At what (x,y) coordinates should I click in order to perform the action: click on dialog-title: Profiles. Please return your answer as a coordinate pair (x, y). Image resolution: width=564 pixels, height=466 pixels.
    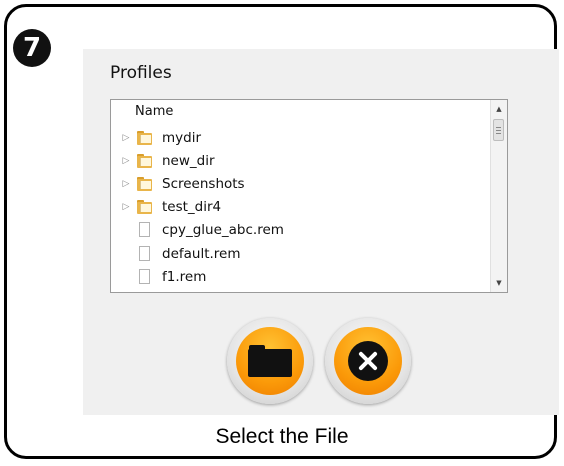
    Looking at the image, I should click on (141, 73).